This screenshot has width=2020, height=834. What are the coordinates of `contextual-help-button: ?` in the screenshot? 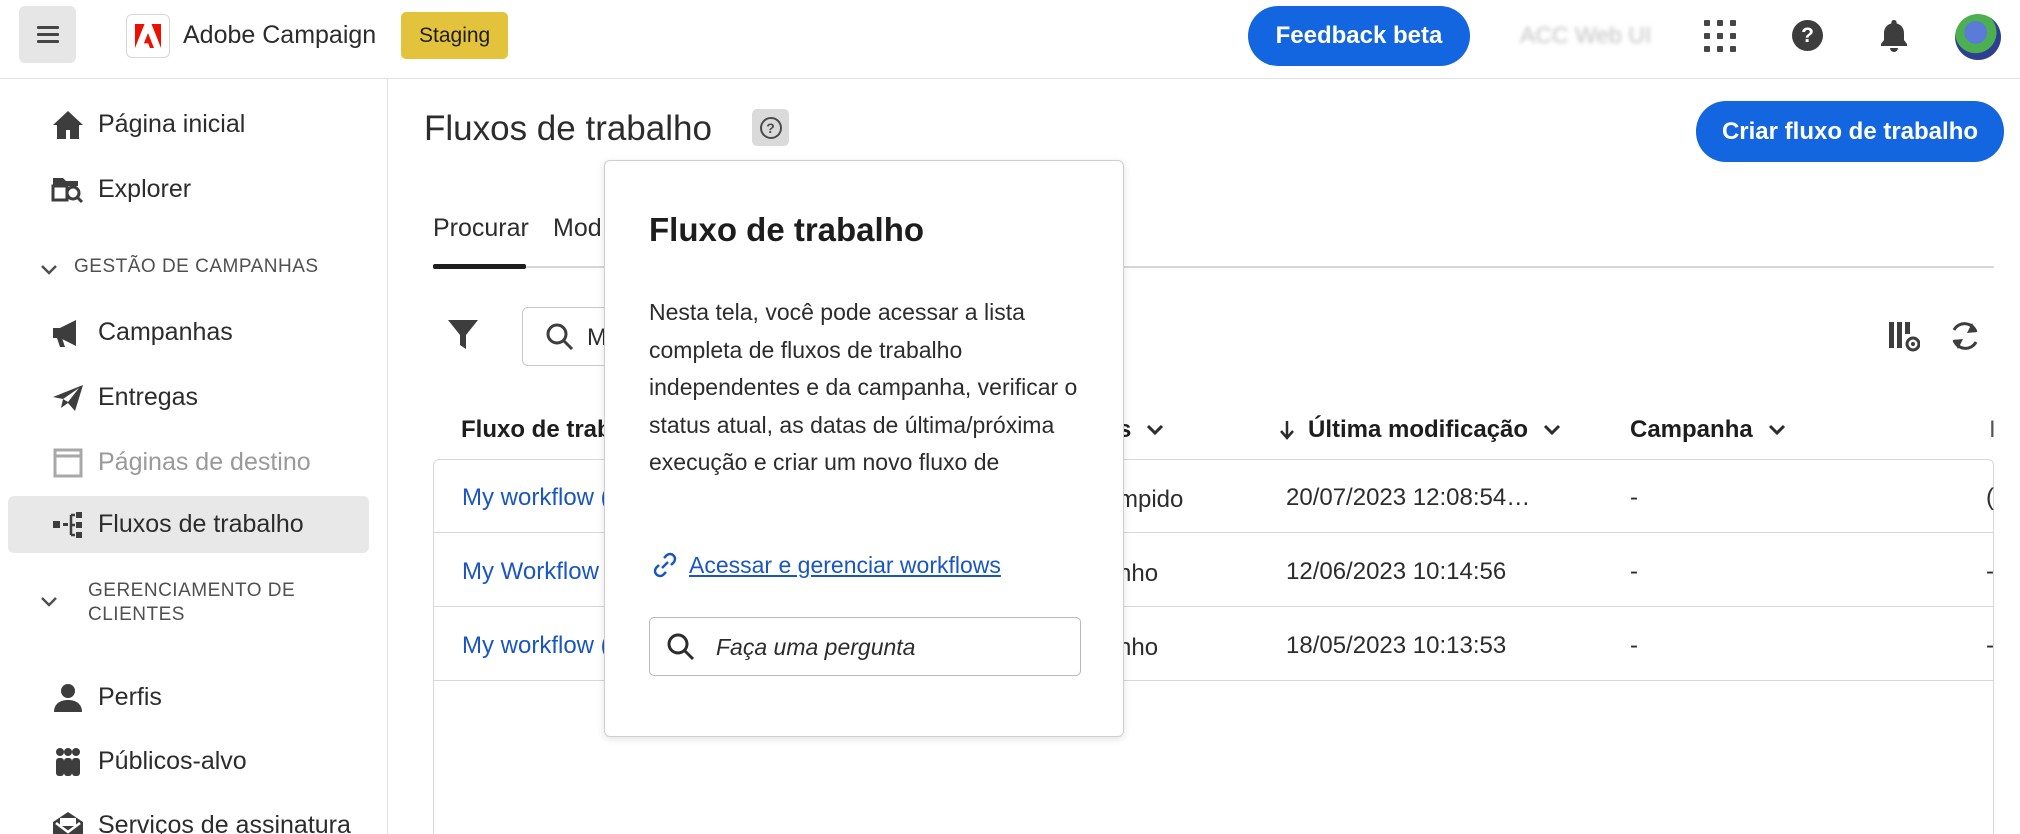 It's located at (770, 127).